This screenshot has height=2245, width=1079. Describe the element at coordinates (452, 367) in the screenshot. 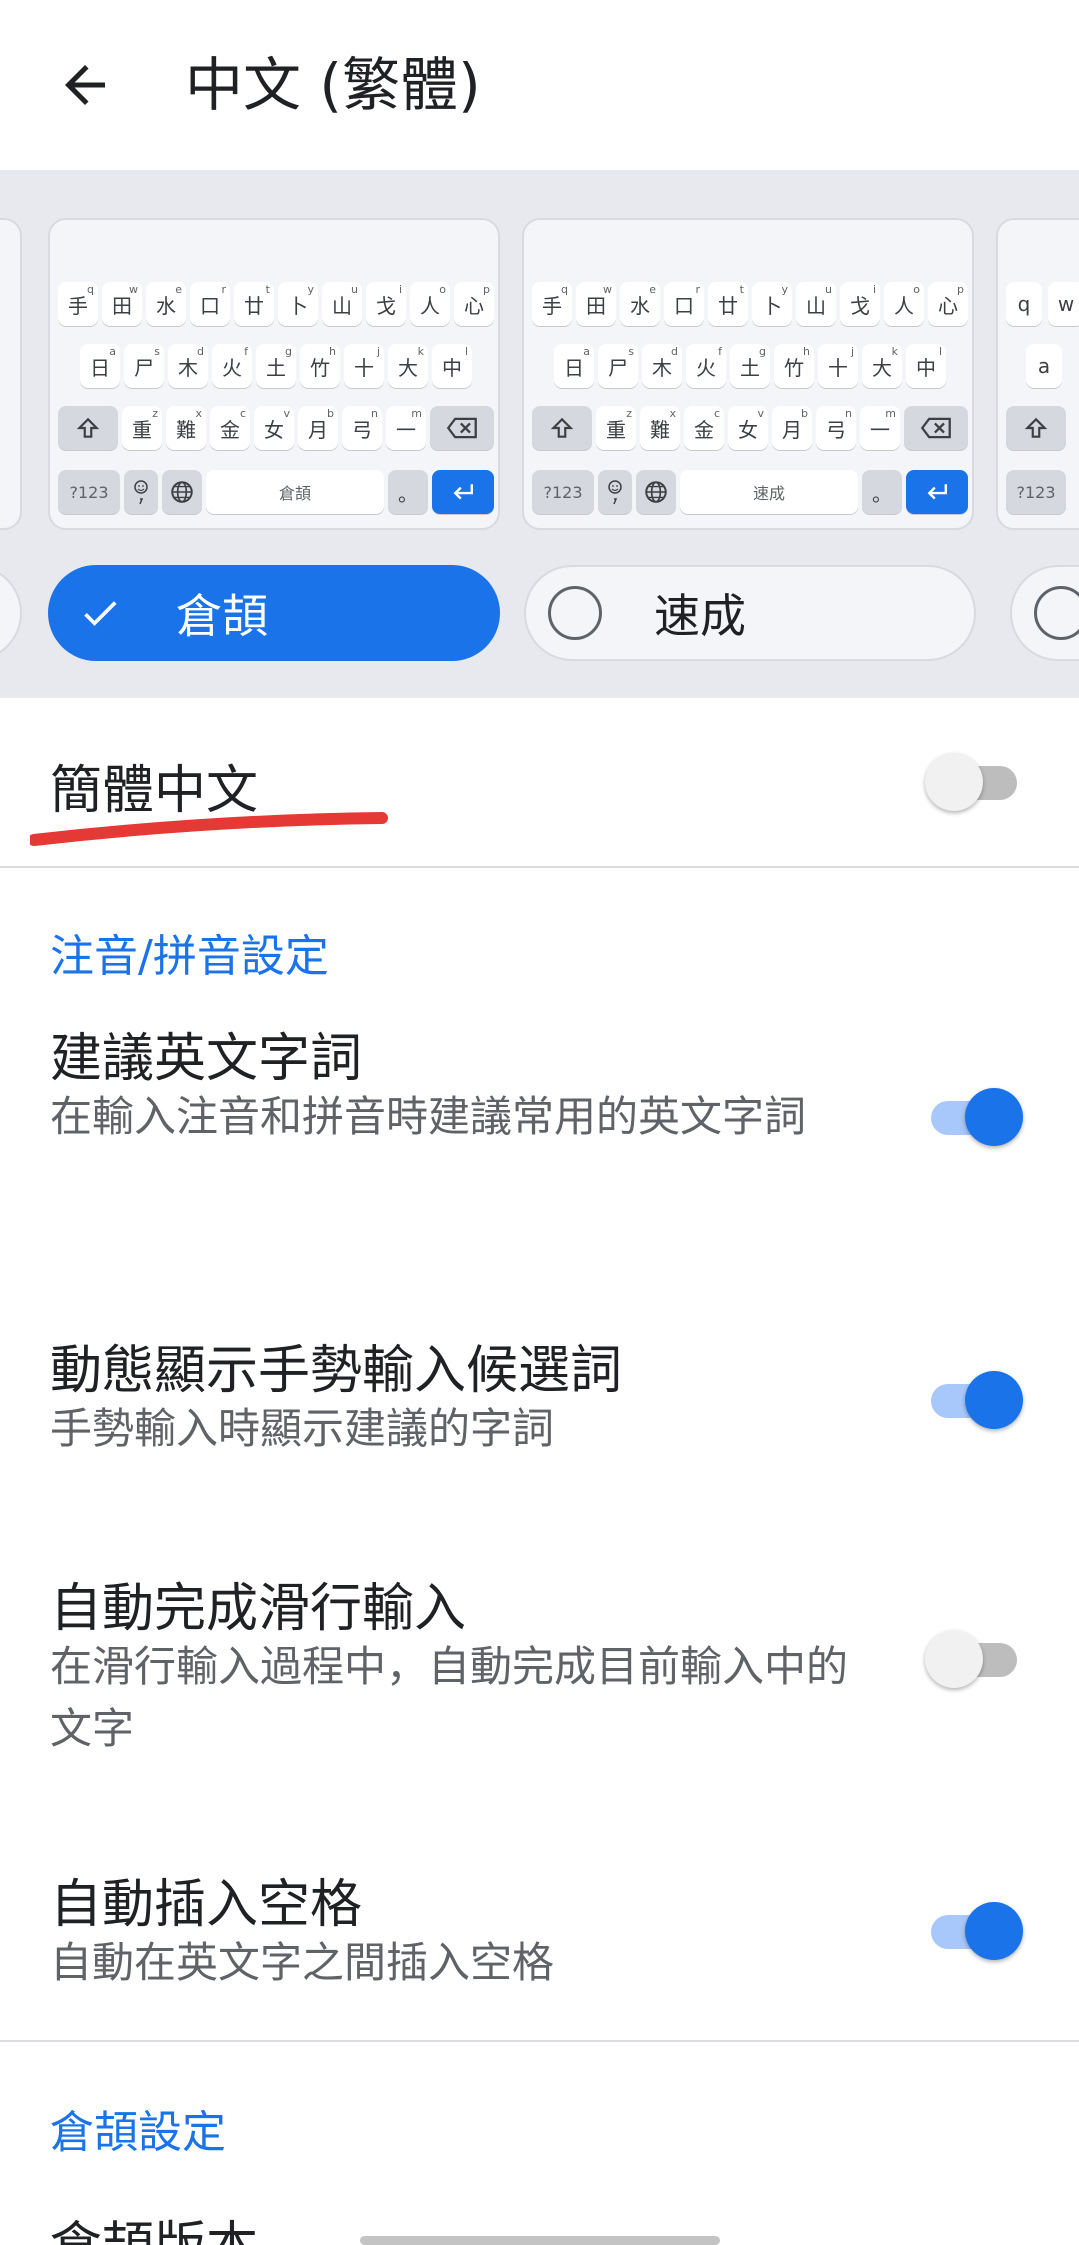

I see `key-label: 中` at that location.